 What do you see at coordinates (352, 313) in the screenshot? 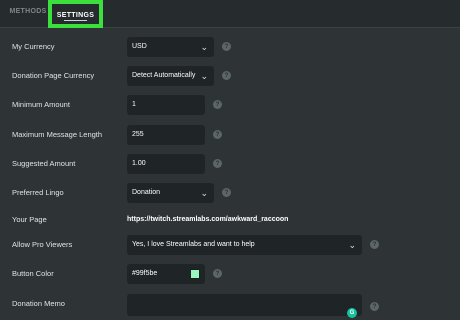
I see `grammarly-icon: G` at bounding box center [352, 313].